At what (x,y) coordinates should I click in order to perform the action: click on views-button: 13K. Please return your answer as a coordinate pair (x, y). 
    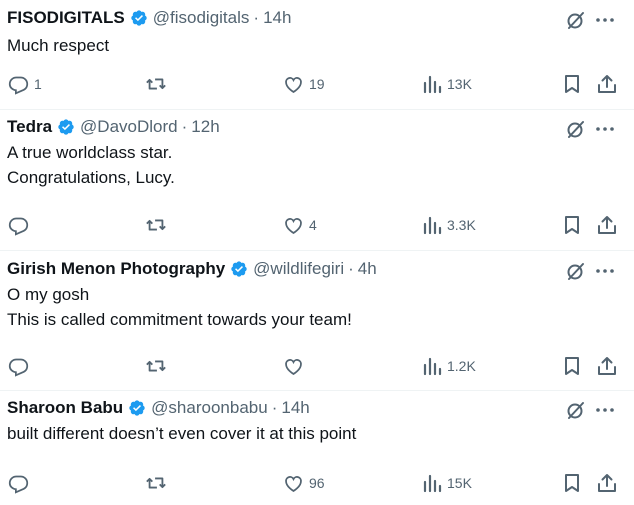
    Looking at the image, I should click on (447, 84).